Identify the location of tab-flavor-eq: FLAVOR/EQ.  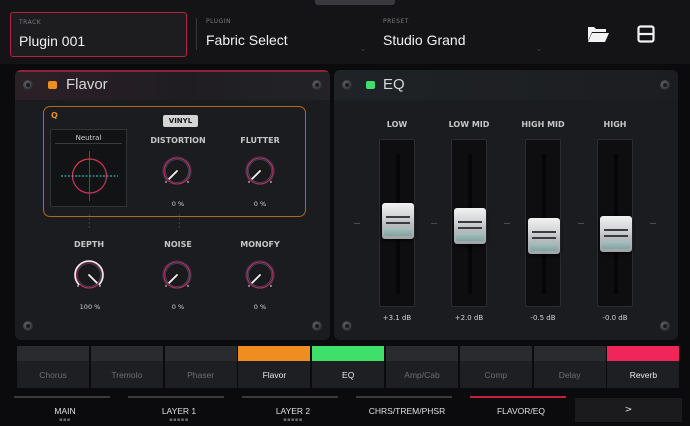
(521, 411).